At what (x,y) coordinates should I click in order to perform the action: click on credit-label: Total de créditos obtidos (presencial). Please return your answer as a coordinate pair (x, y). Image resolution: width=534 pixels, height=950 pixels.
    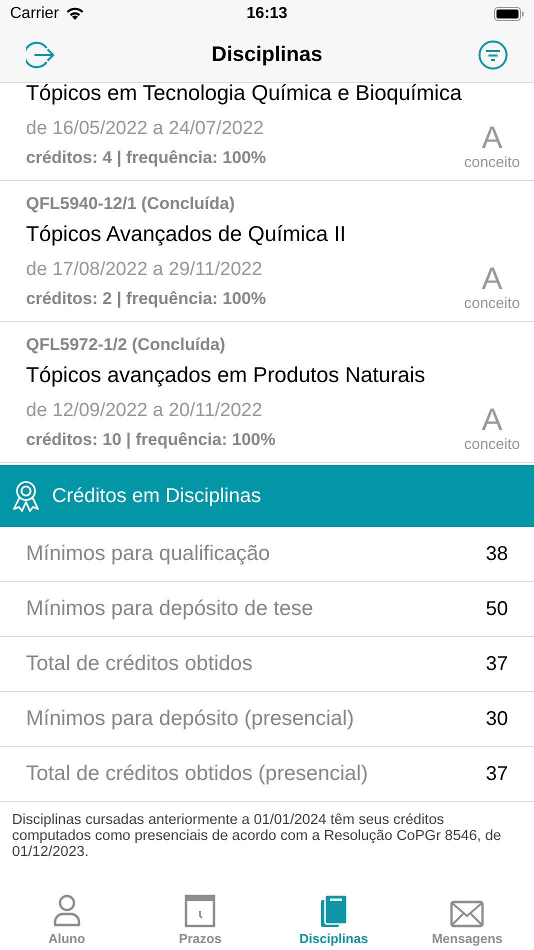
    Looking at the image, I should click on (197, 774).